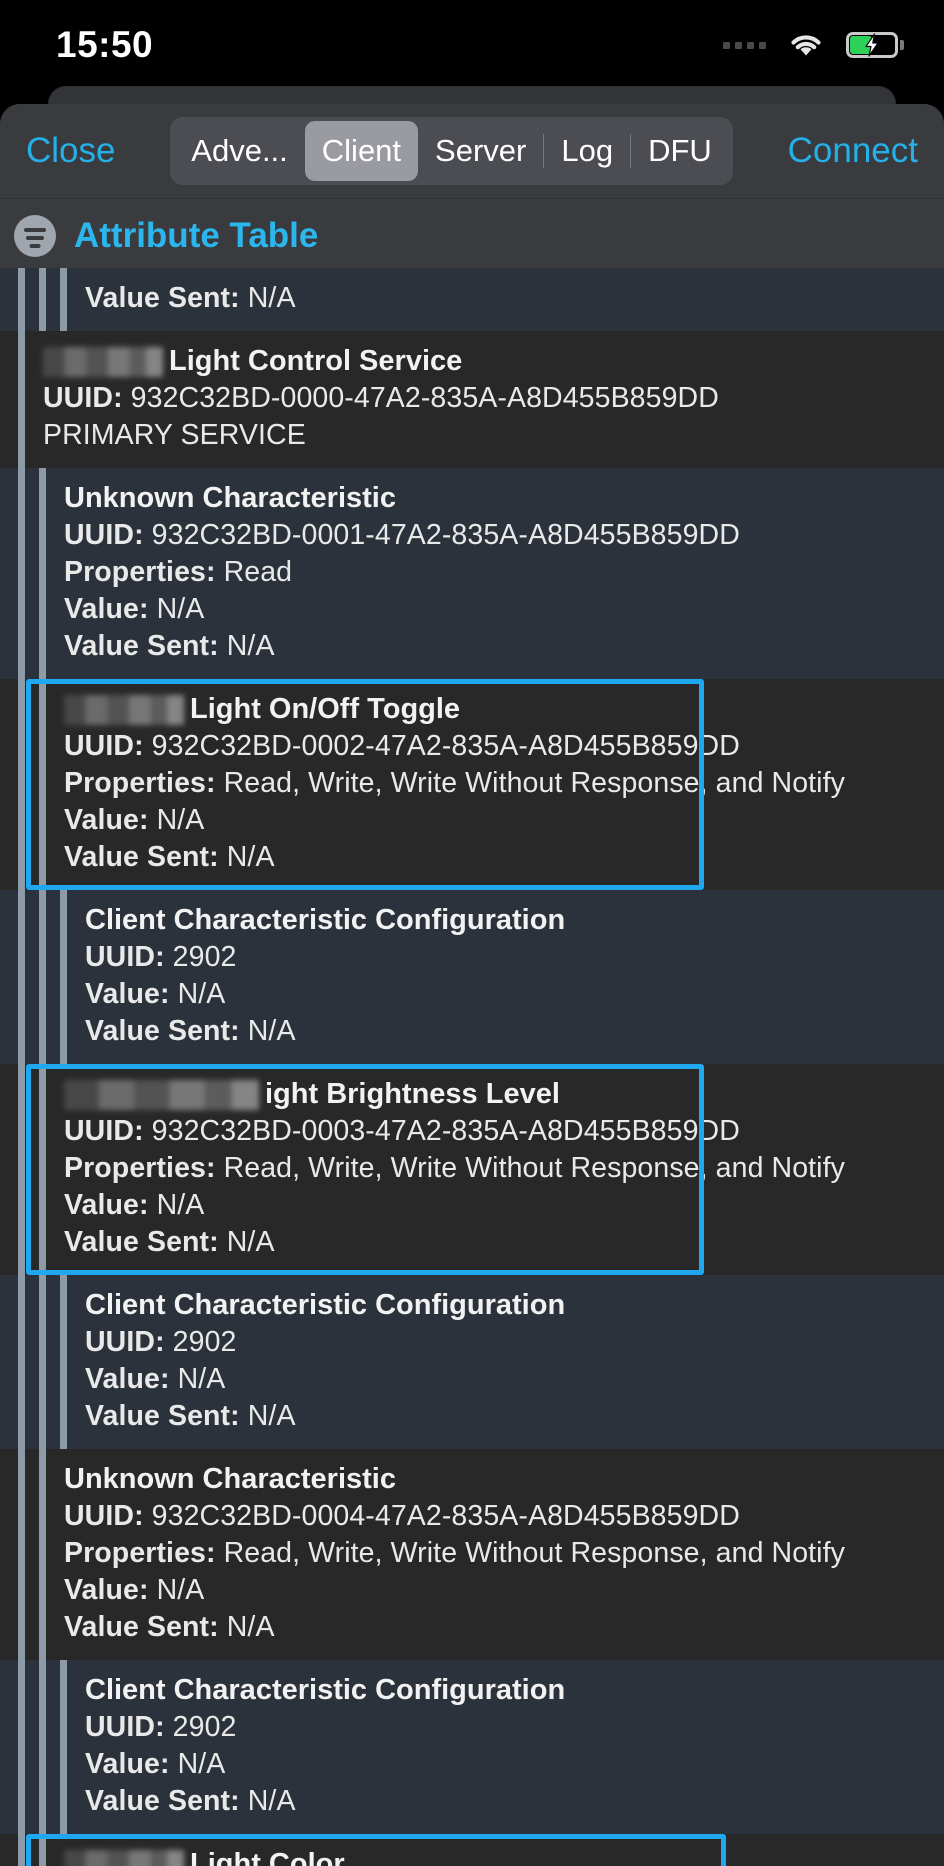 Image resolution: width=944 pixels, height=1866 pixels. What do you see at coordinates (412, 1094) in the screenshot?
I see `attribute-name: ight Brightness Level` at bounding box center [412, 1094].